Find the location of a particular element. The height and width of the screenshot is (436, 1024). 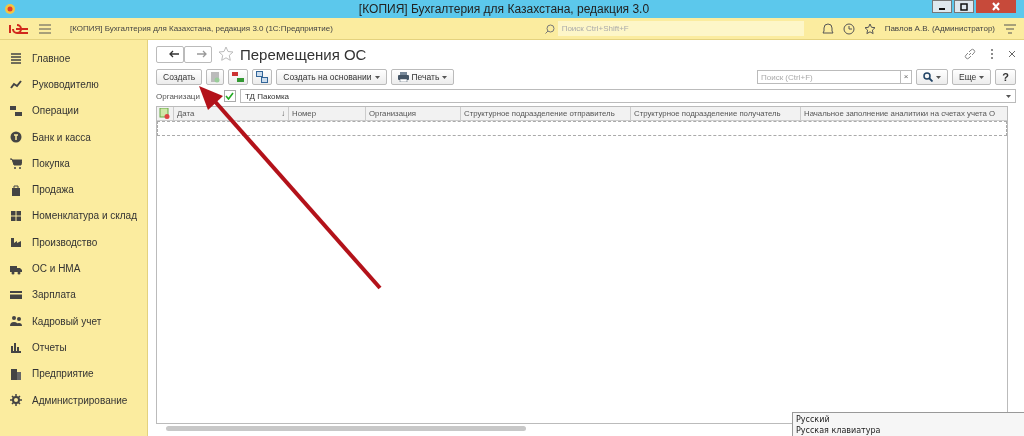

bag-icon is located at coordinates (16, 189).